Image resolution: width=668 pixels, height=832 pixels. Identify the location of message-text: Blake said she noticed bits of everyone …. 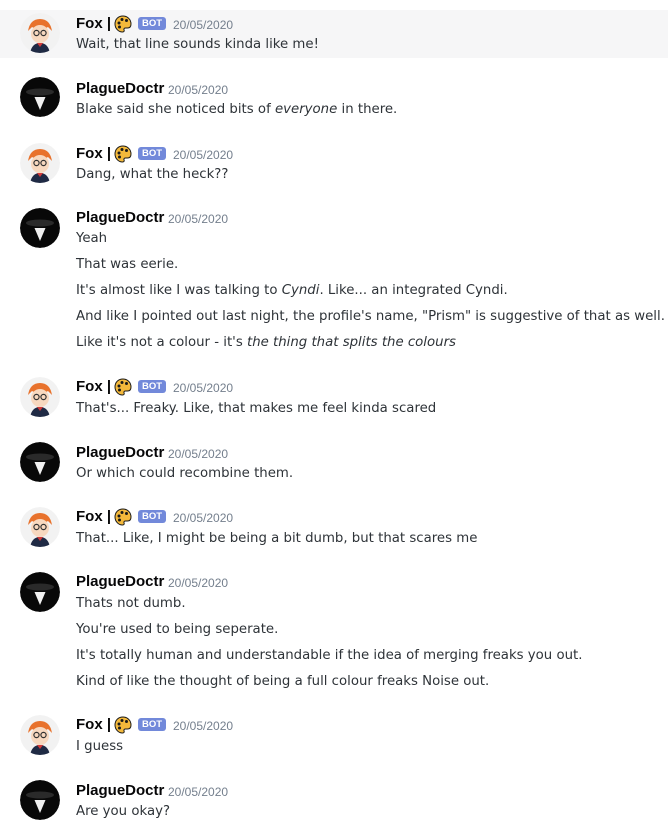
(237, 109).